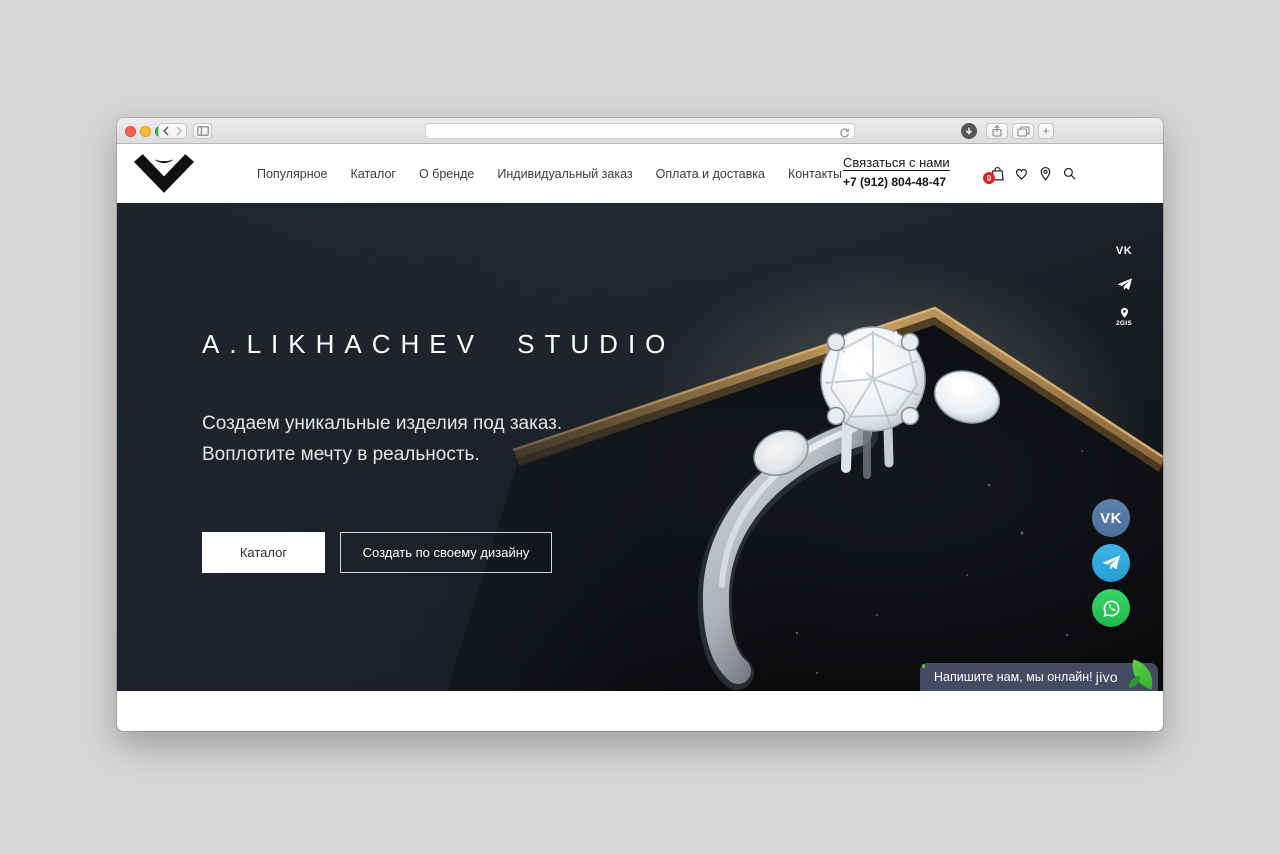  I want to click on share-button, so click(997, 131).